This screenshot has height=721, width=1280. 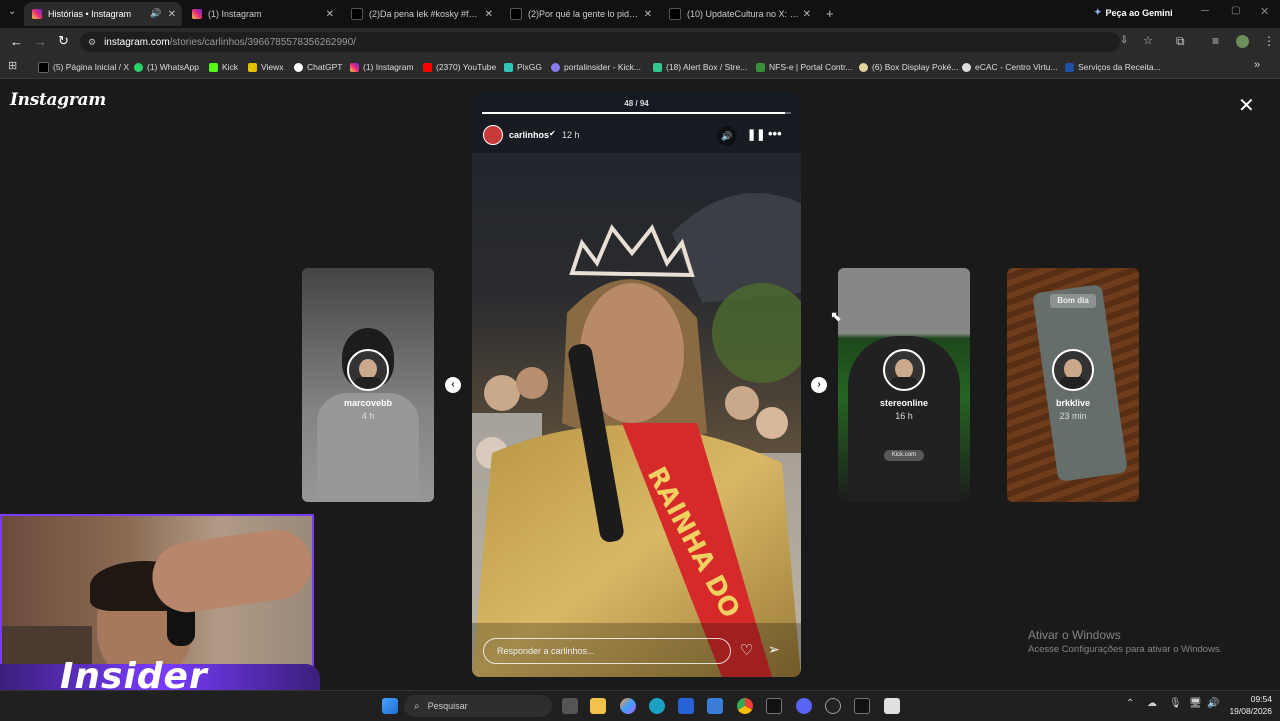 I want to click on site-info-icon: ⚙, so click(x=92, y=42).